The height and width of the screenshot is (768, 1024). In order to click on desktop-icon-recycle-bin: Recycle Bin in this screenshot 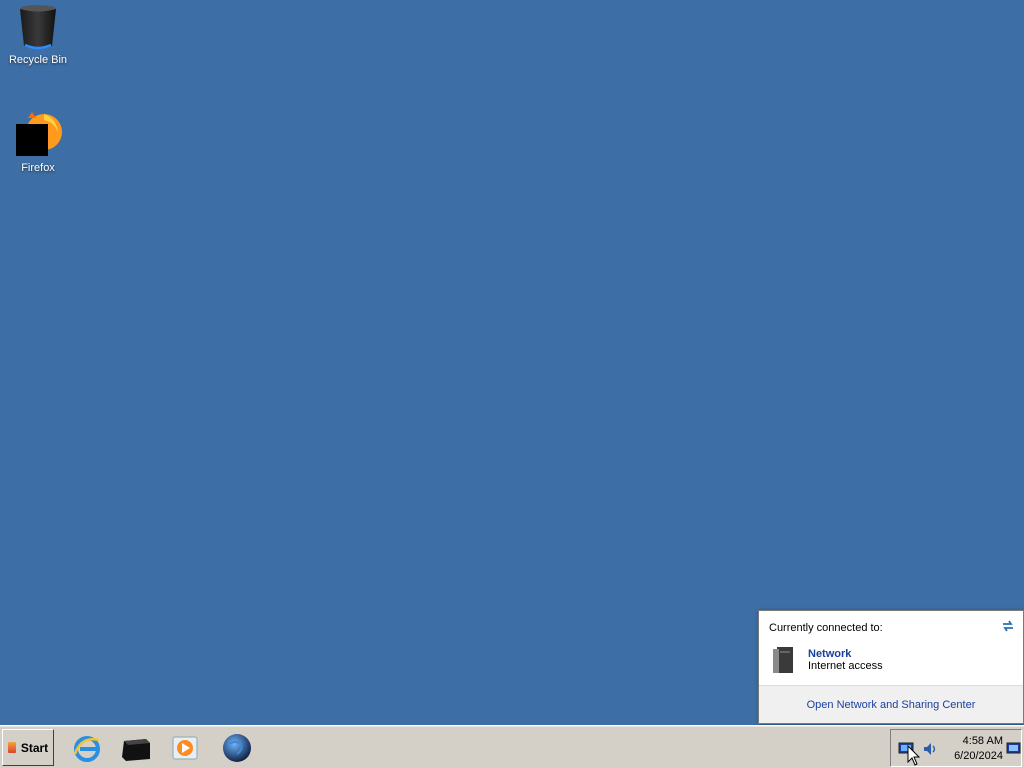, I will do `click(38, 35)`.